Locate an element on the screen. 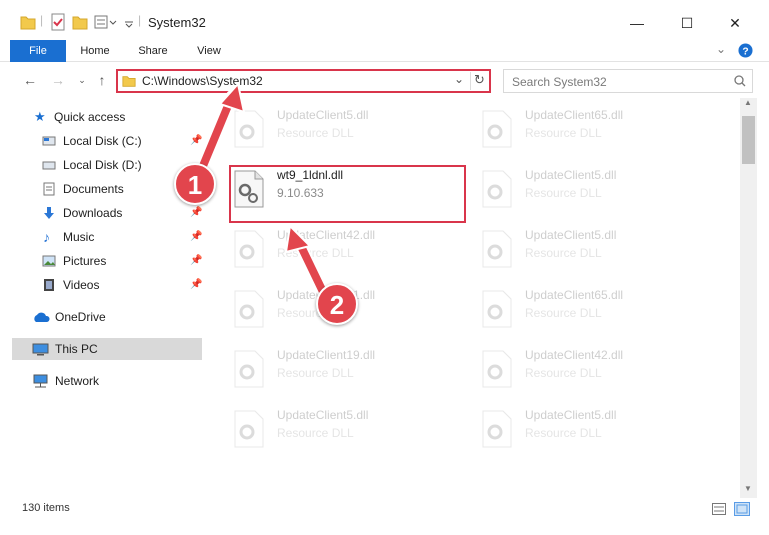 Image resolution: width=769 pixels, height=535 pixels. sidebar-item-downloads: Downloads 📌 is located at coordinates (122, 213).